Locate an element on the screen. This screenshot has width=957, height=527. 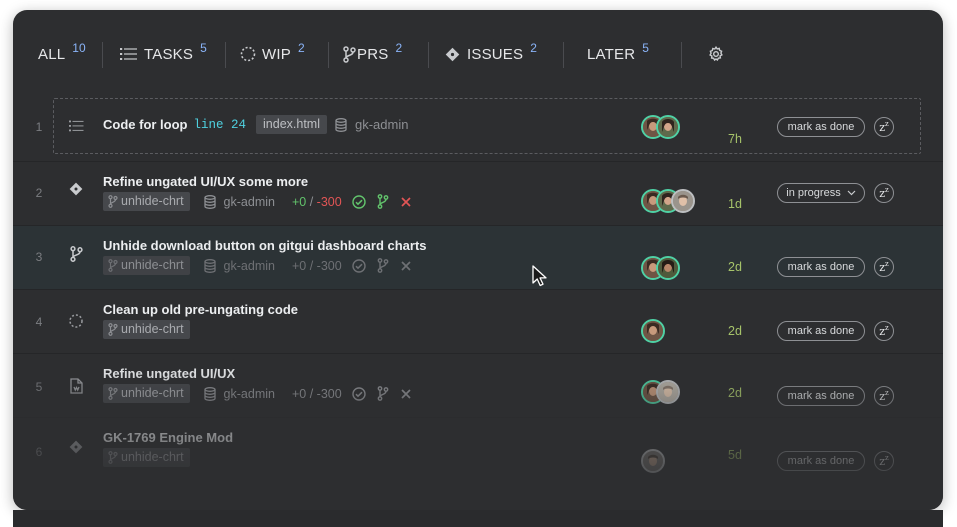
tab-tasks: TASKS 5 is located at coordinates (163, 54).